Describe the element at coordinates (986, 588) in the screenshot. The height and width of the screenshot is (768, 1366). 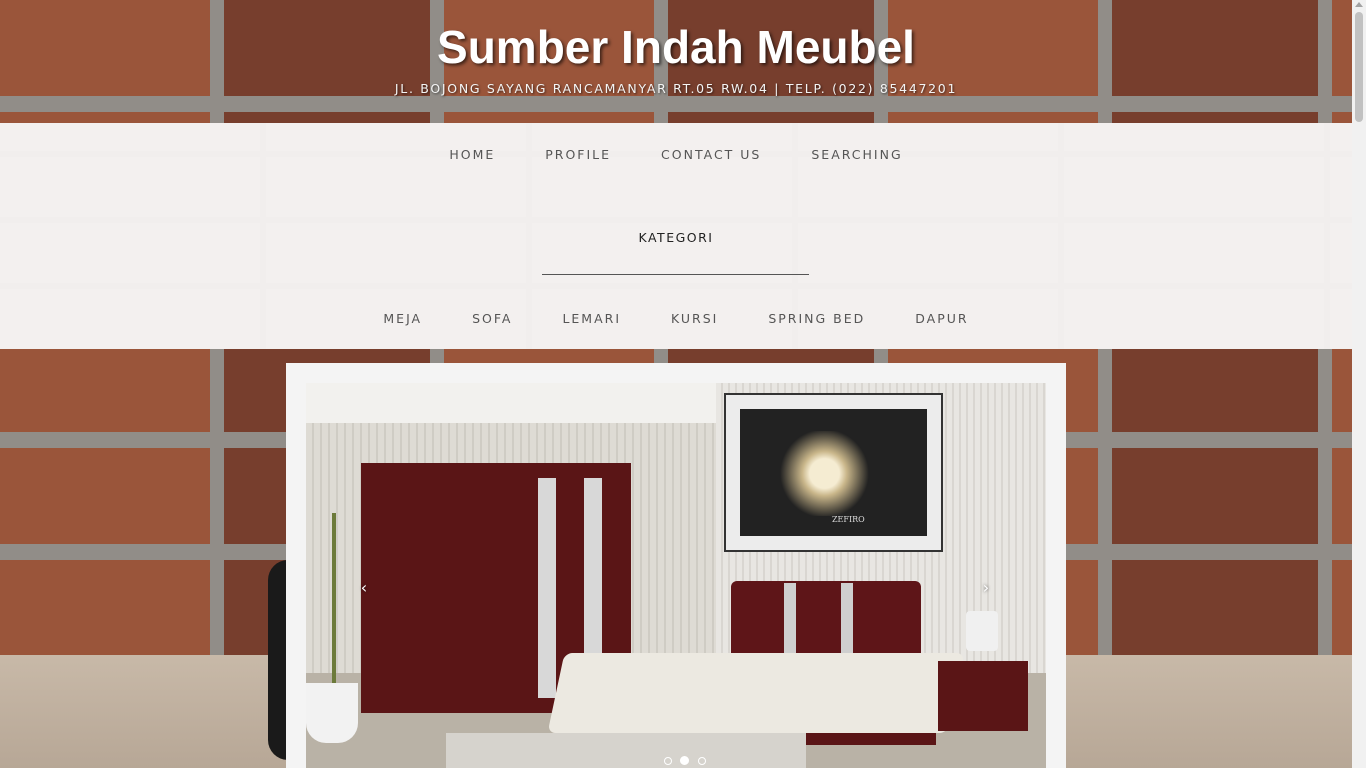
I see `slider-next-icon: ›` at that location.